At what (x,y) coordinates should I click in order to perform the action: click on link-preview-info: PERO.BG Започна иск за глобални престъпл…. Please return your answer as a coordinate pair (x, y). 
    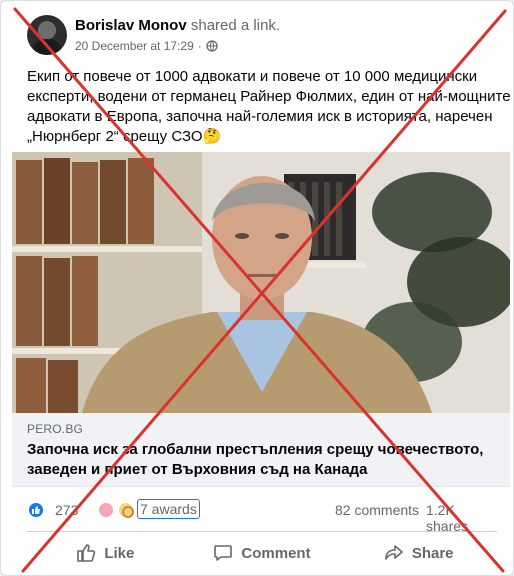
    Looking at the image, I should click on (261, 450).